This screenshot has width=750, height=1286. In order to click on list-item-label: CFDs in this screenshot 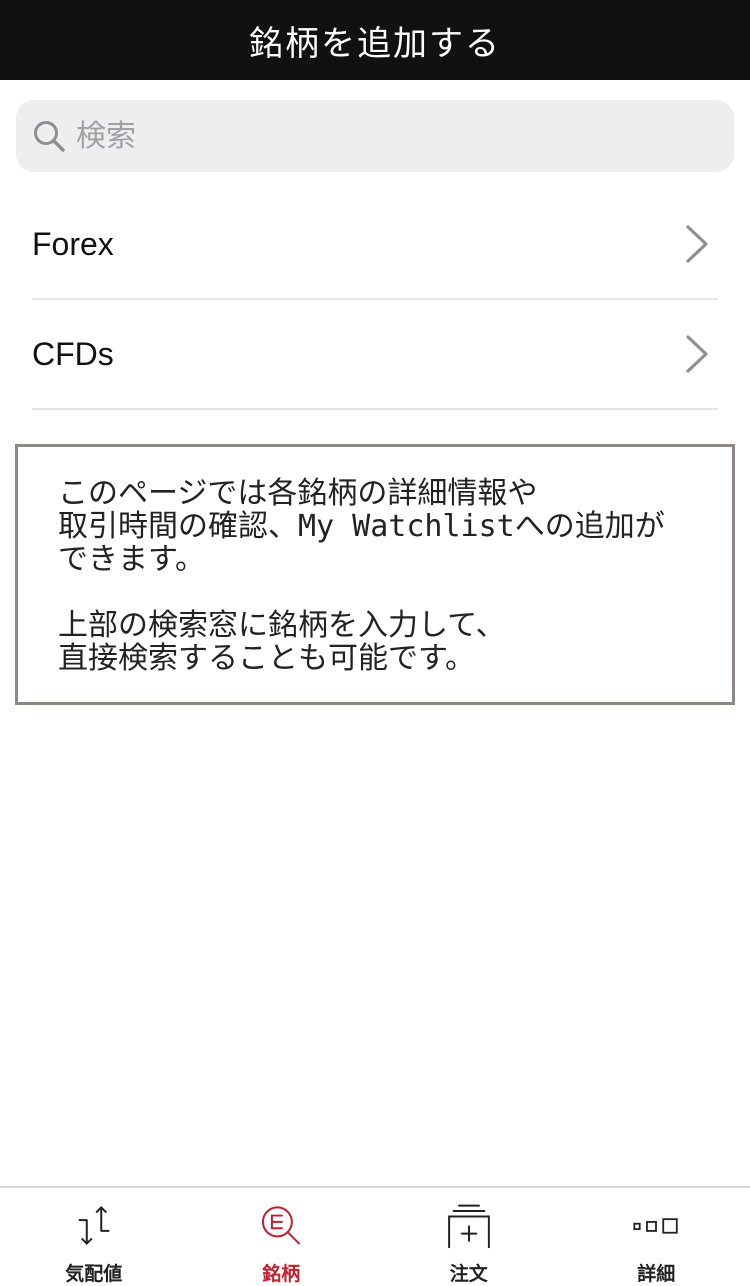, I will do `click(73, 353)`.